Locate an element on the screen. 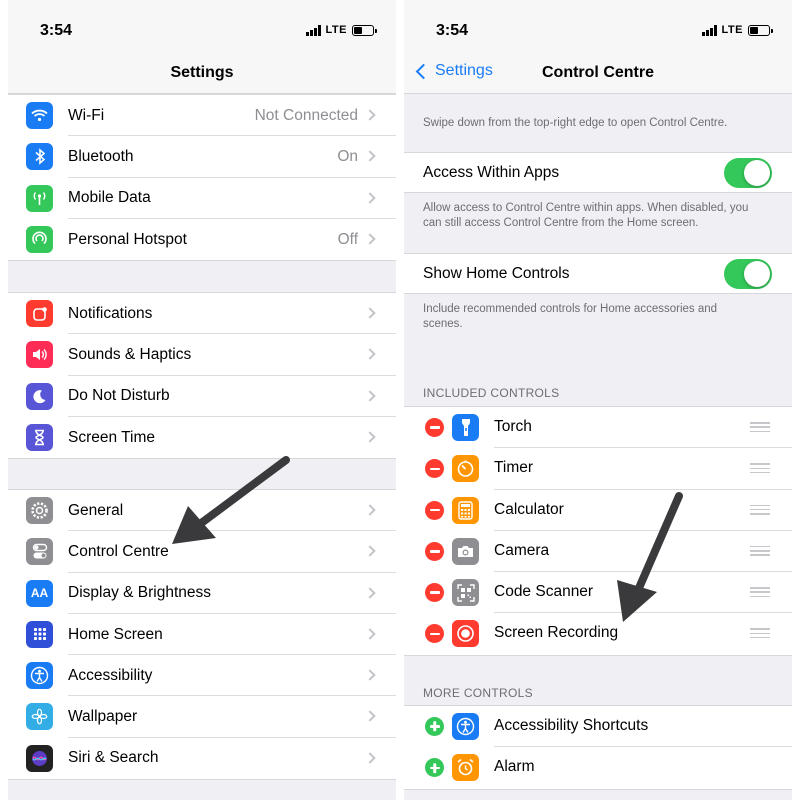  gear-icon is located at coordinates (39, 510).